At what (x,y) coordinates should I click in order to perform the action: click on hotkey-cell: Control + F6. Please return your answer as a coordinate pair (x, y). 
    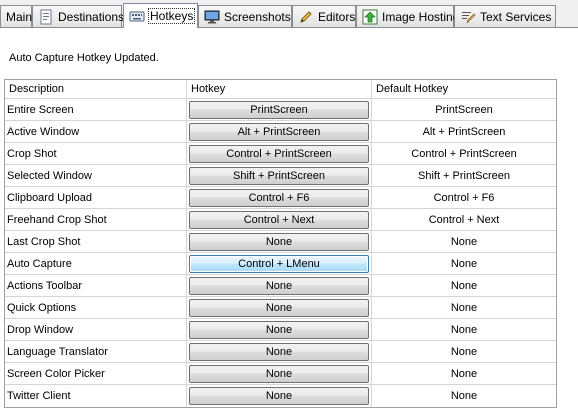
    Looking at the image, I should click on (279, 197).